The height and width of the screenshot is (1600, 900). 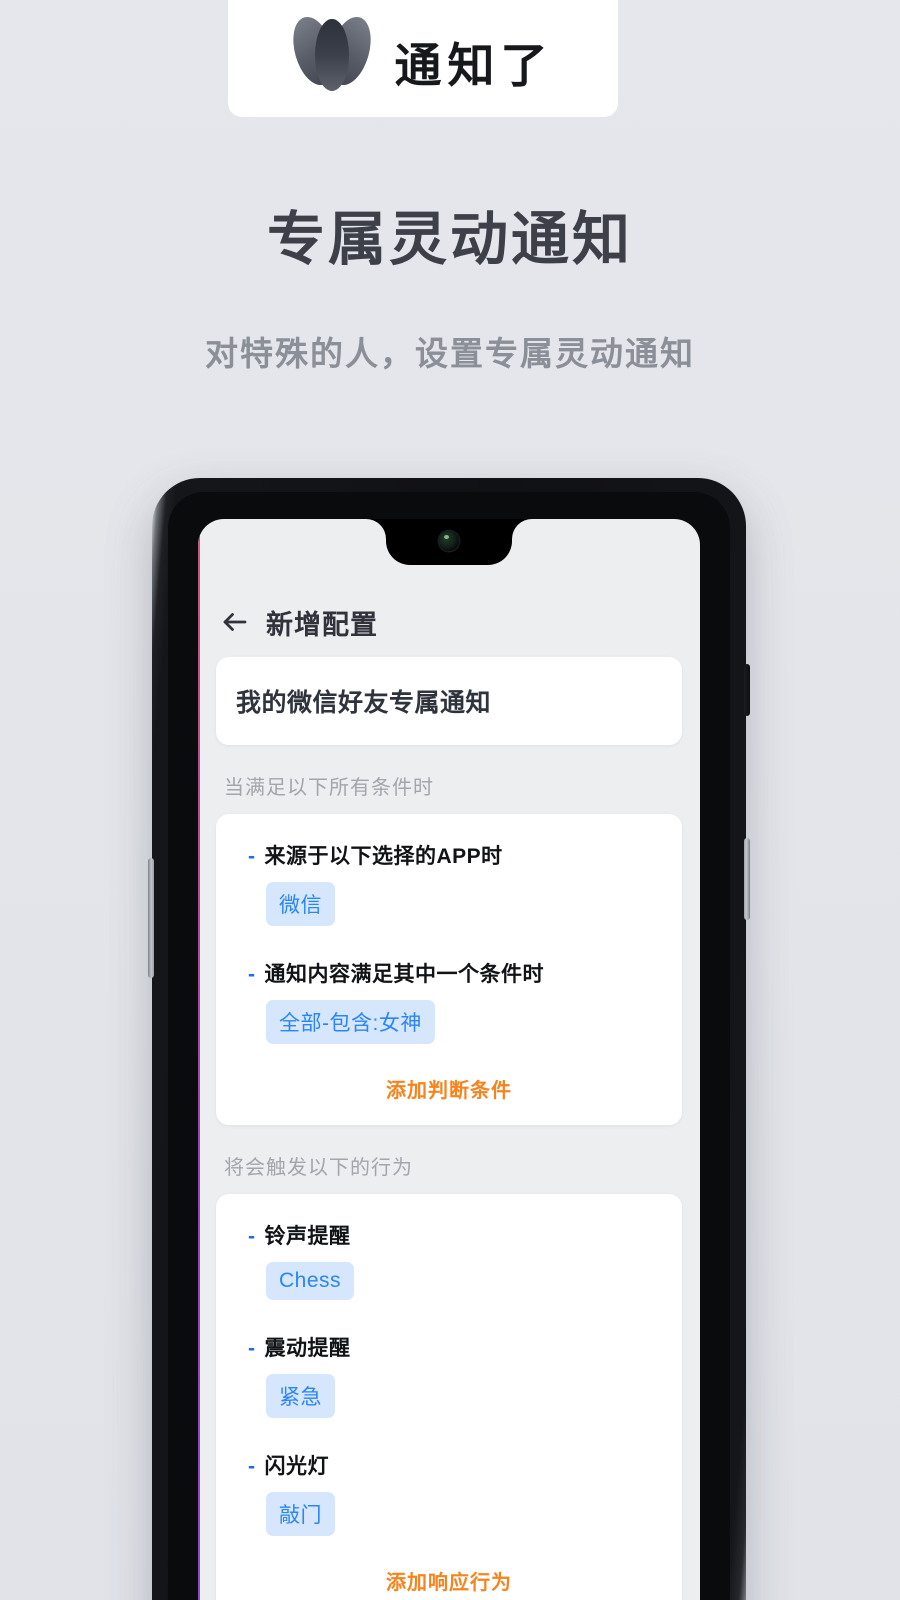 I want to click on power-button, so click(x=747, y=690).